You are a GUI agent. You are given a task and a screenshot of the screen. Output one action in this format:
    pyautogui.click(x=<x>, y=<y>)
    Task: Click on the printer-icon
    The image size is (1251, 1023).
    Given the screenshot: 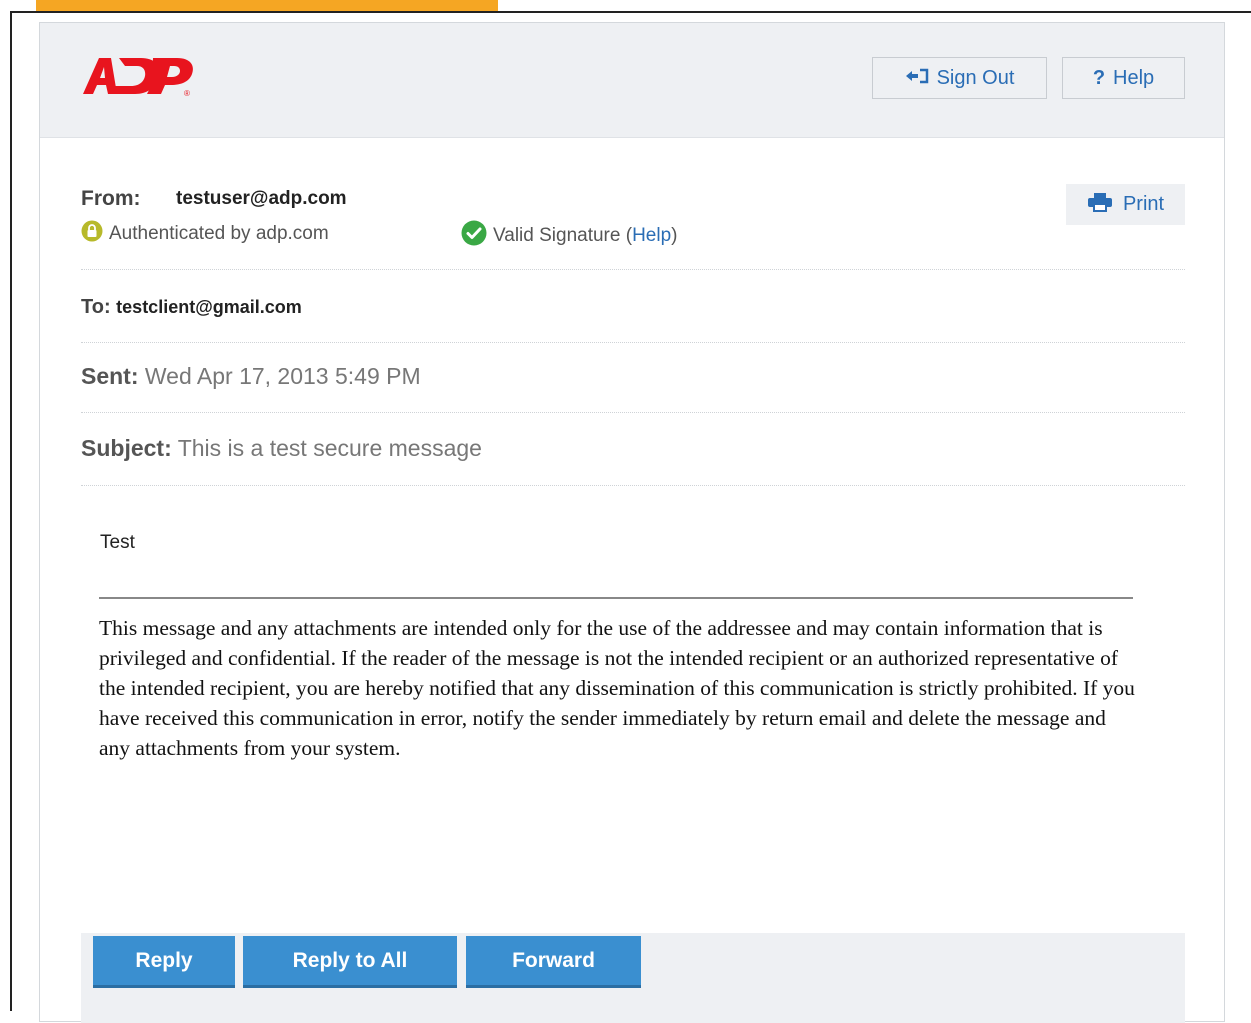 What is the action you would take?
    pyautogui.click(x=1100, y=205)
    